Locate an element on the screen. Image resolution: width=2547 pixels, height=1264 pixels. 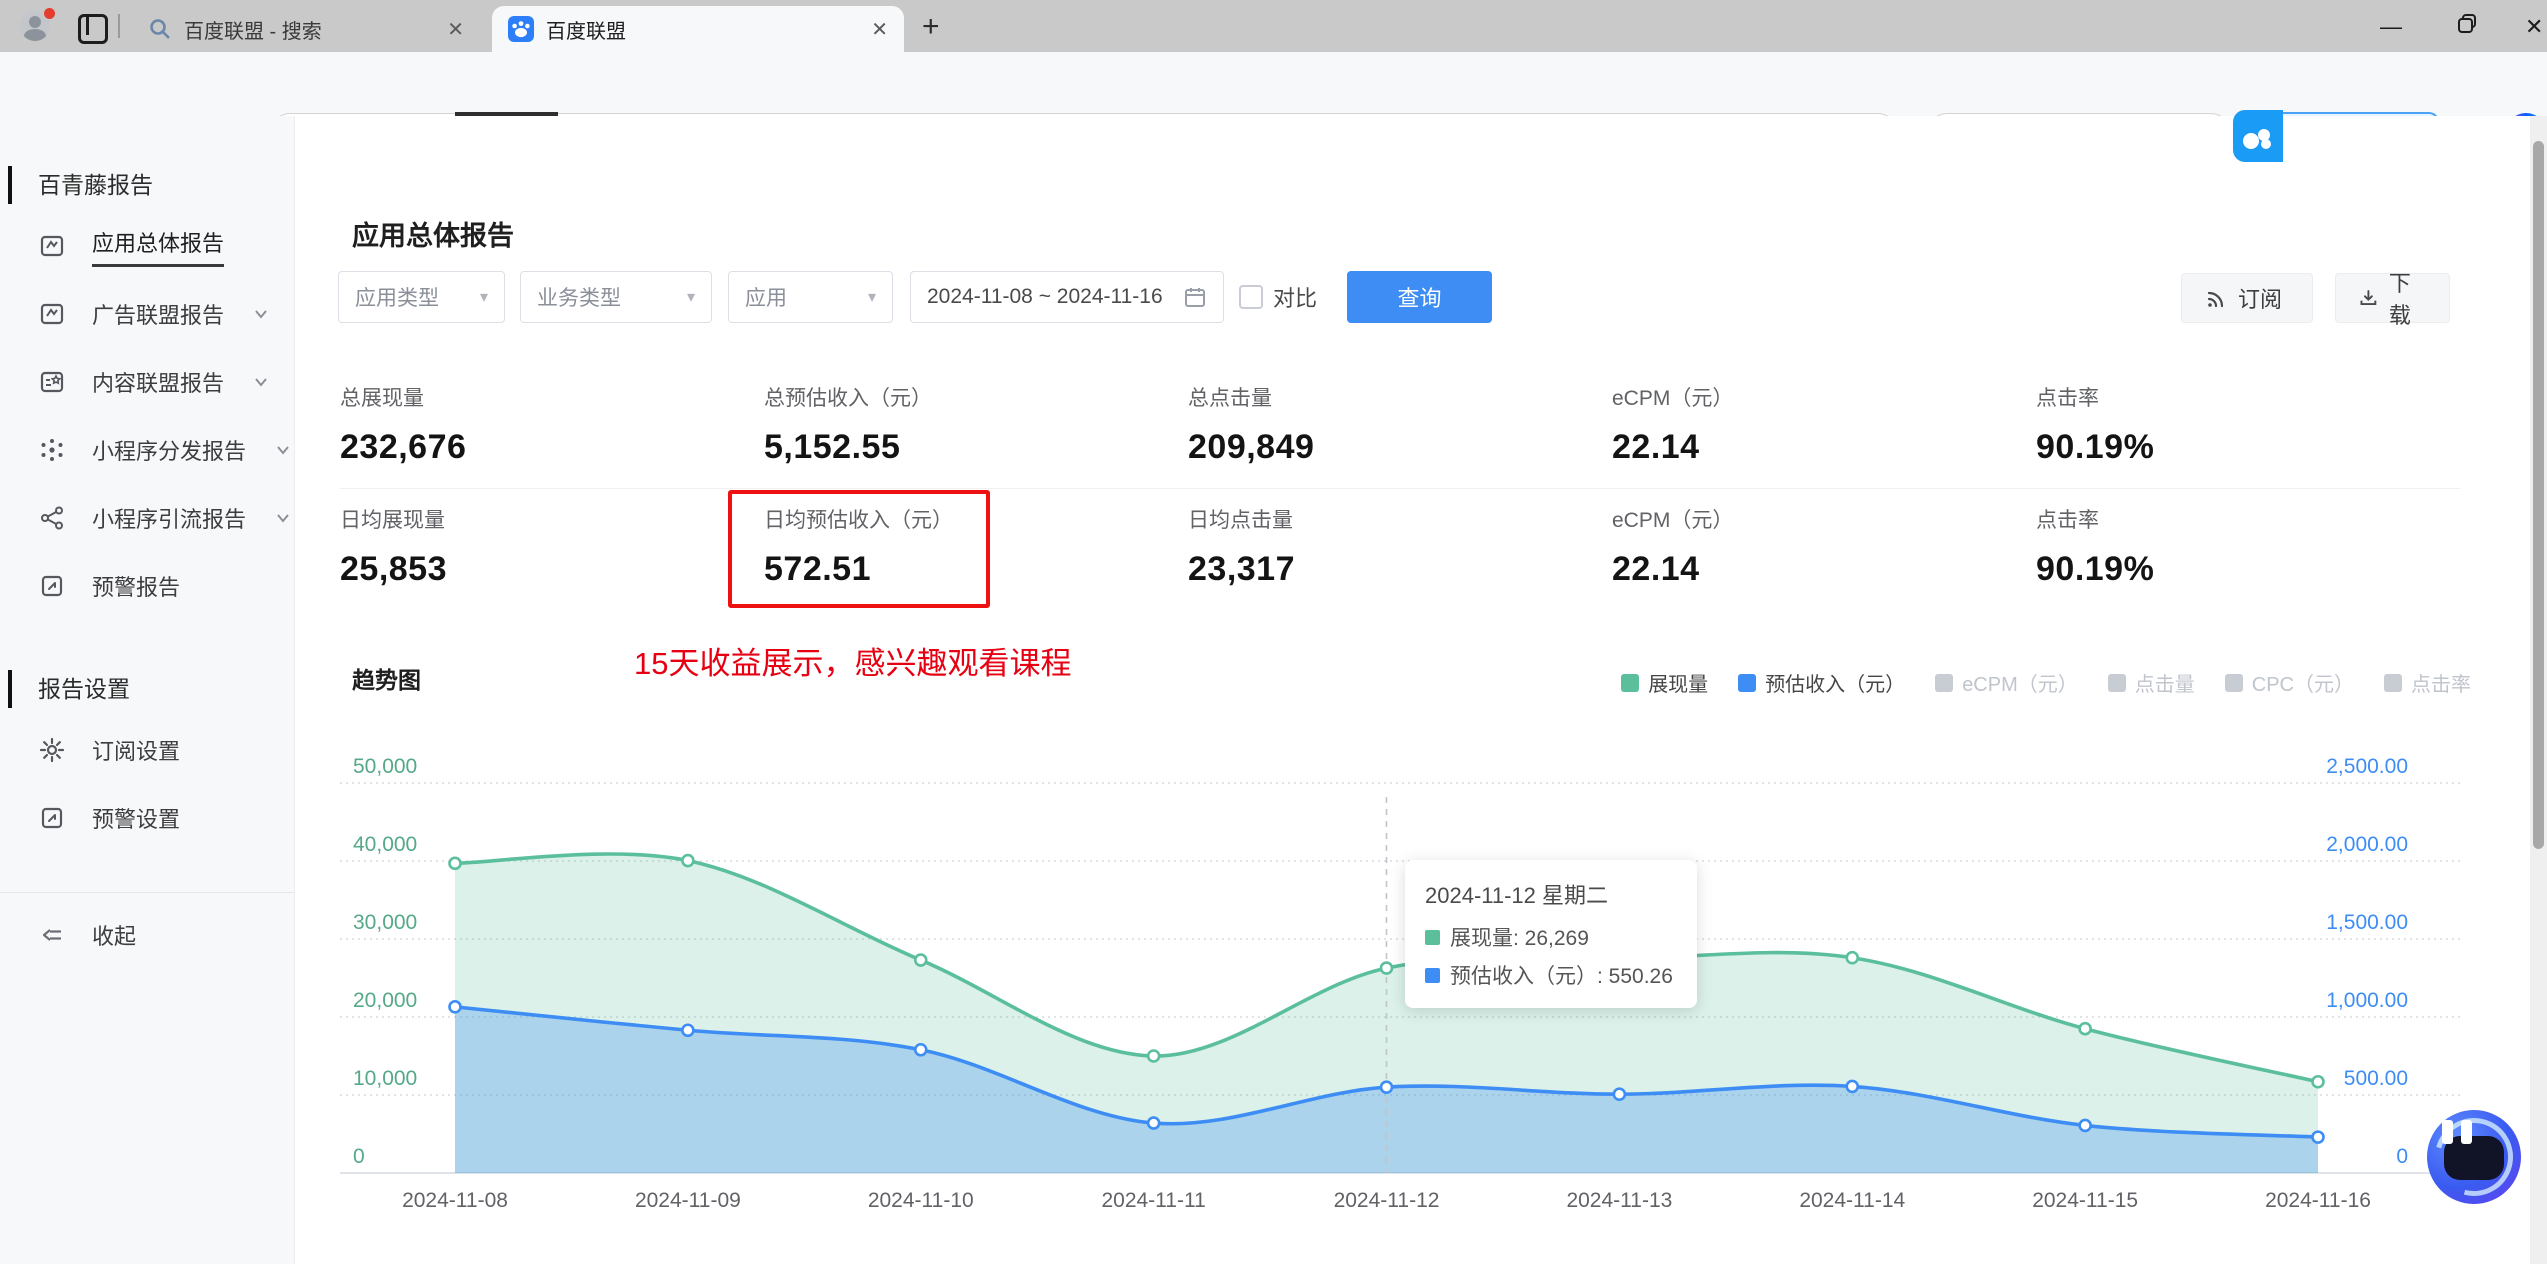
legend-label: 点击量 is located at coordinates (2164, 685).